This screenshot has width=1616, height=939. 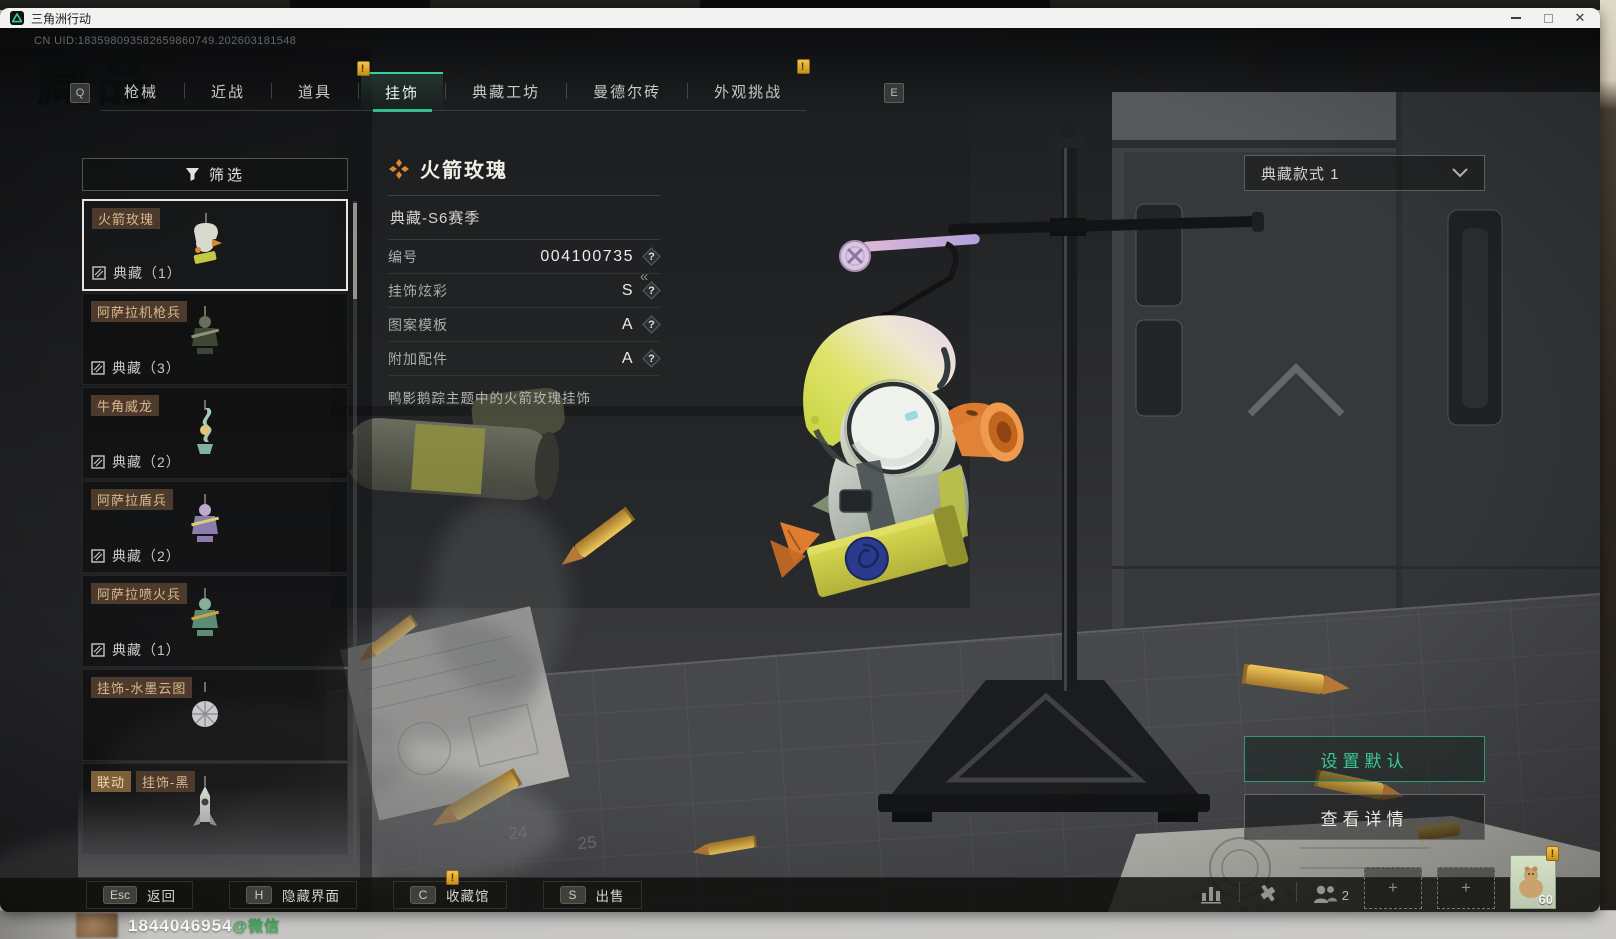 What do you see at coordinates (215, 433) in the screenshot?
I see `collection-list-item: 牛角威龙 典藏（2）` at bounding box center [215, 433].